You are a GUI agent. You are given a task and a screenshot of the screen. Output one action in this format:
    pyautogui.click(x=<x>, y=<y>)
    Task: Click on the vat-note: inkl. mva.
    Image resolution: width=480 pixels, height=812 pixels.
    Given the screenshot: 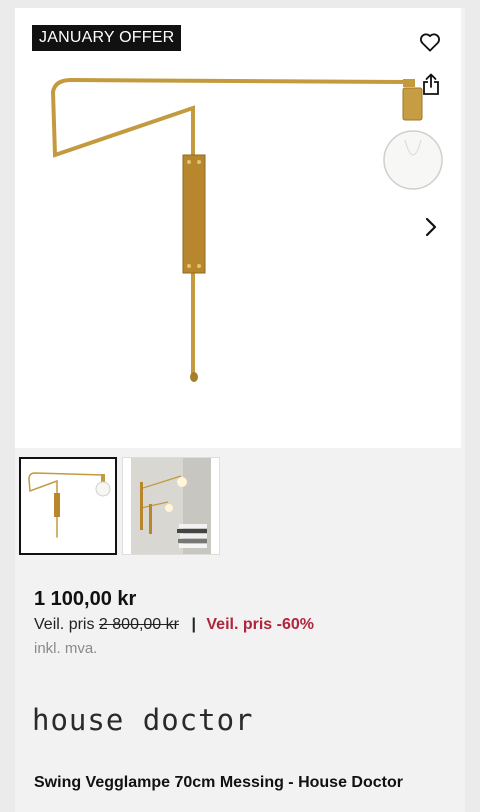 What is the action you would take?
    pyautogui.click(x=66, y=648)
    